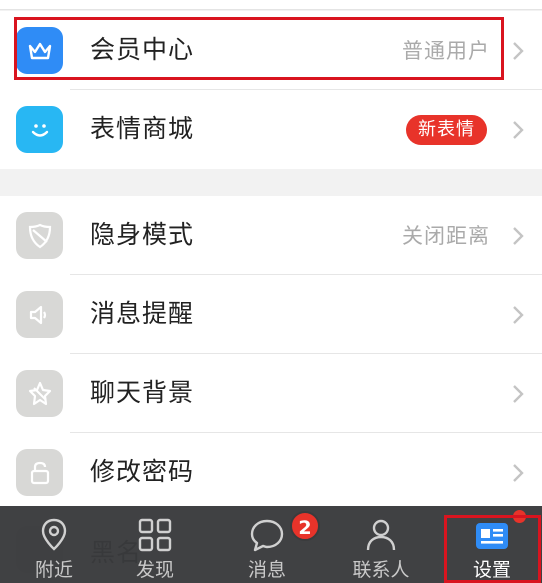 This screenshot has height=583, width=542. Describe the element at coordinates (446, 130) in the screenshot. I see `new-stickers-badge: 新表情` at that location.